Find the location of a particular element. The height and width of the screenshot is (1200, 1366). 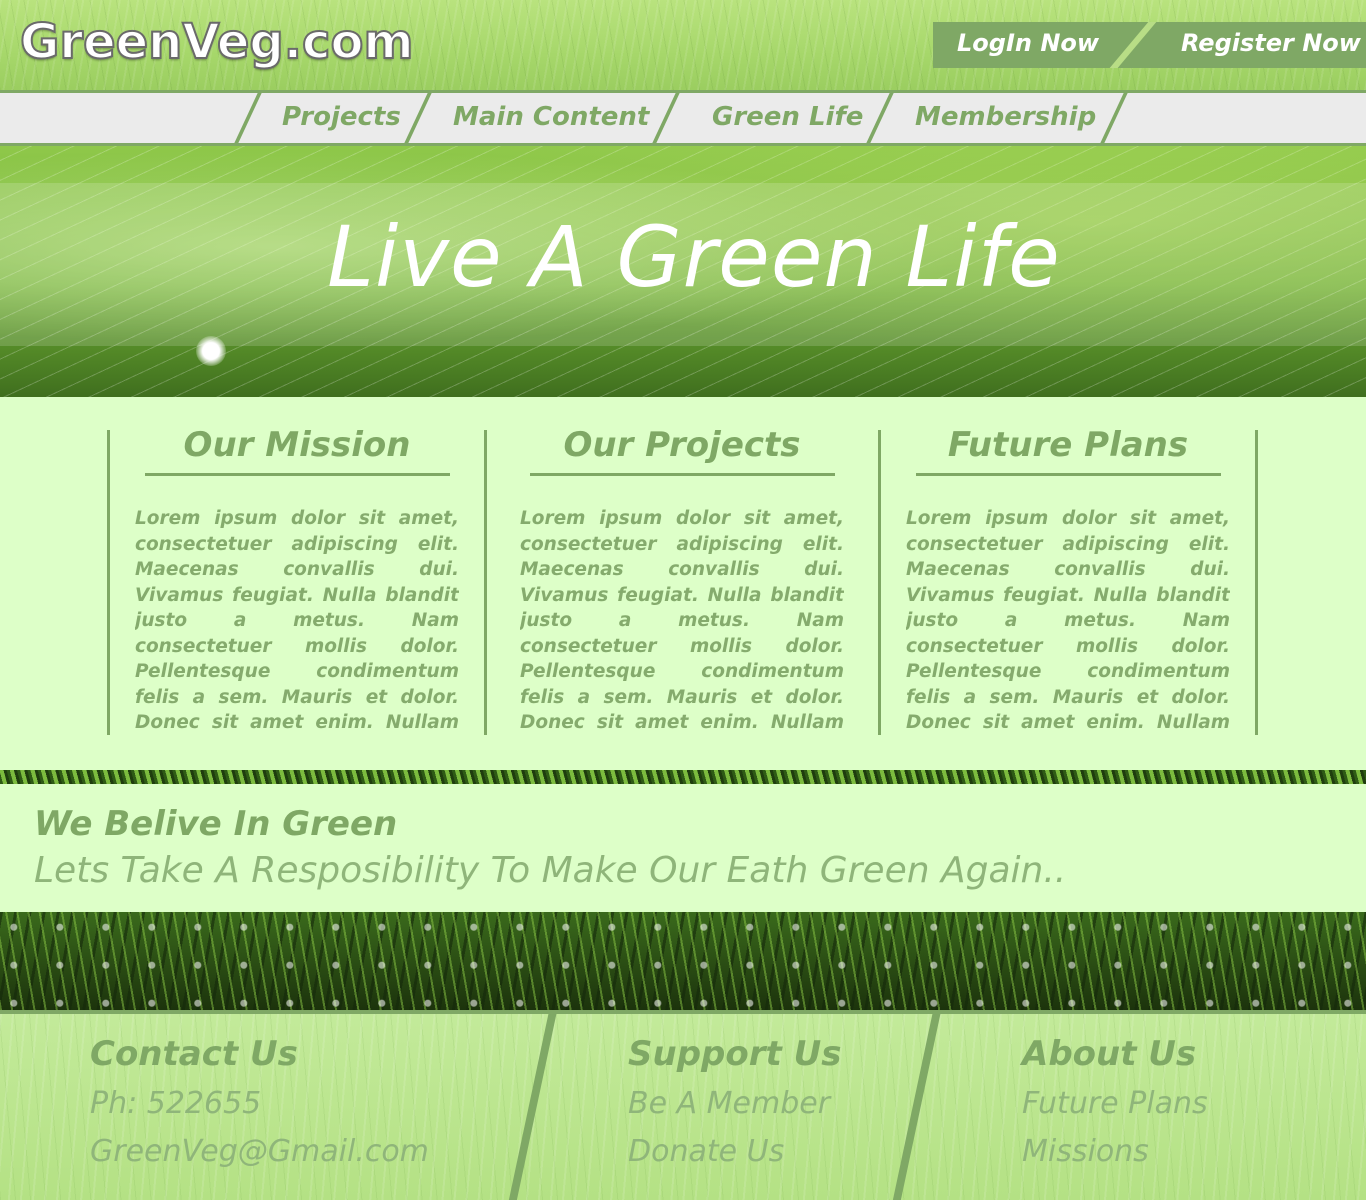

nav-item-main-content: Main Content is located at coordinates (551, 118).